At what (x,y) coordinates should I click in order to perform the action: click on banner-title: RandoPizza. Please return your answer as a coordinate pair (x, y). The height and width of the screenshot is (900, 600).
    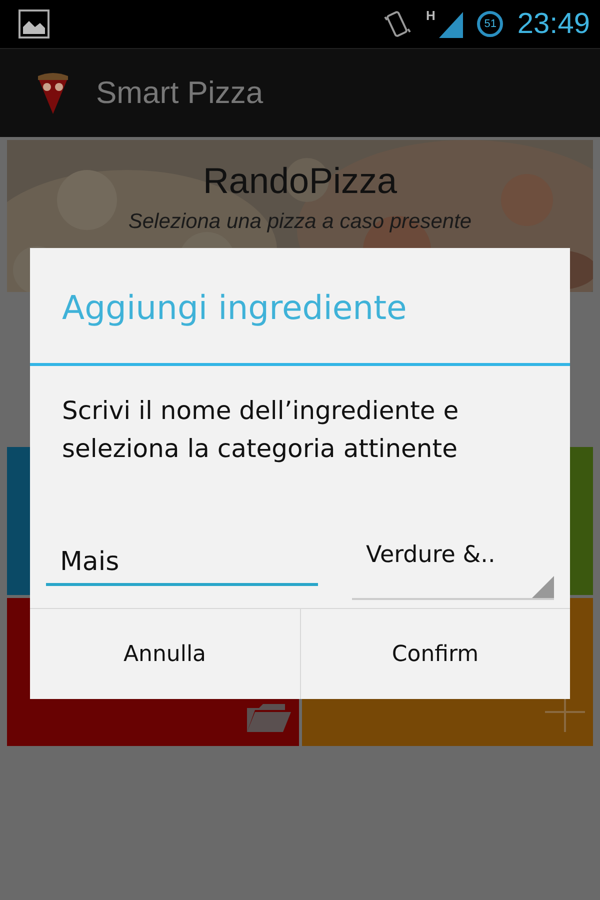
    Looking at the image, I should click on (300, 181).